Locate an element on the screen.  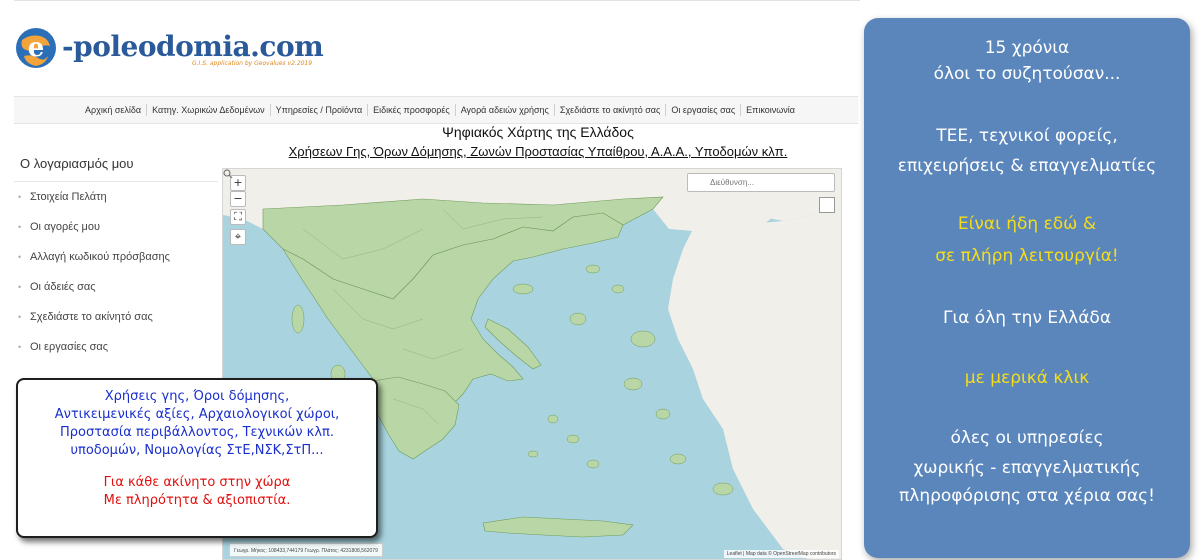
account-item-label: Οι αγορές μου is located at coordinates (65, 227).